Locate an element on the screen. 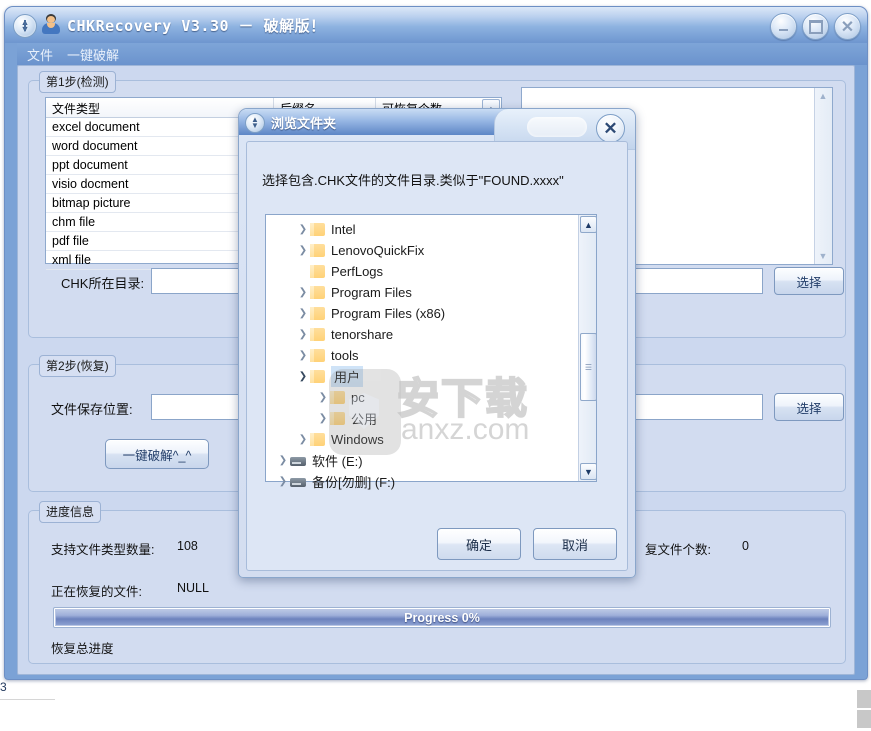 Image resolution: width=871 pixels, height=731 pixels. tree-item-label: pc is located at coordinates (358, 397).